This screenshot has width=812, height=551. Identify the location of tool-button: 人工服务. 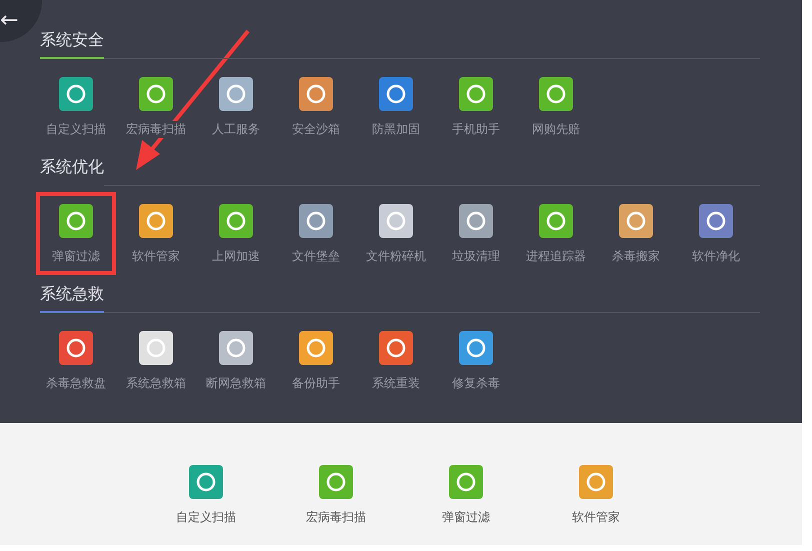
(236, 106).